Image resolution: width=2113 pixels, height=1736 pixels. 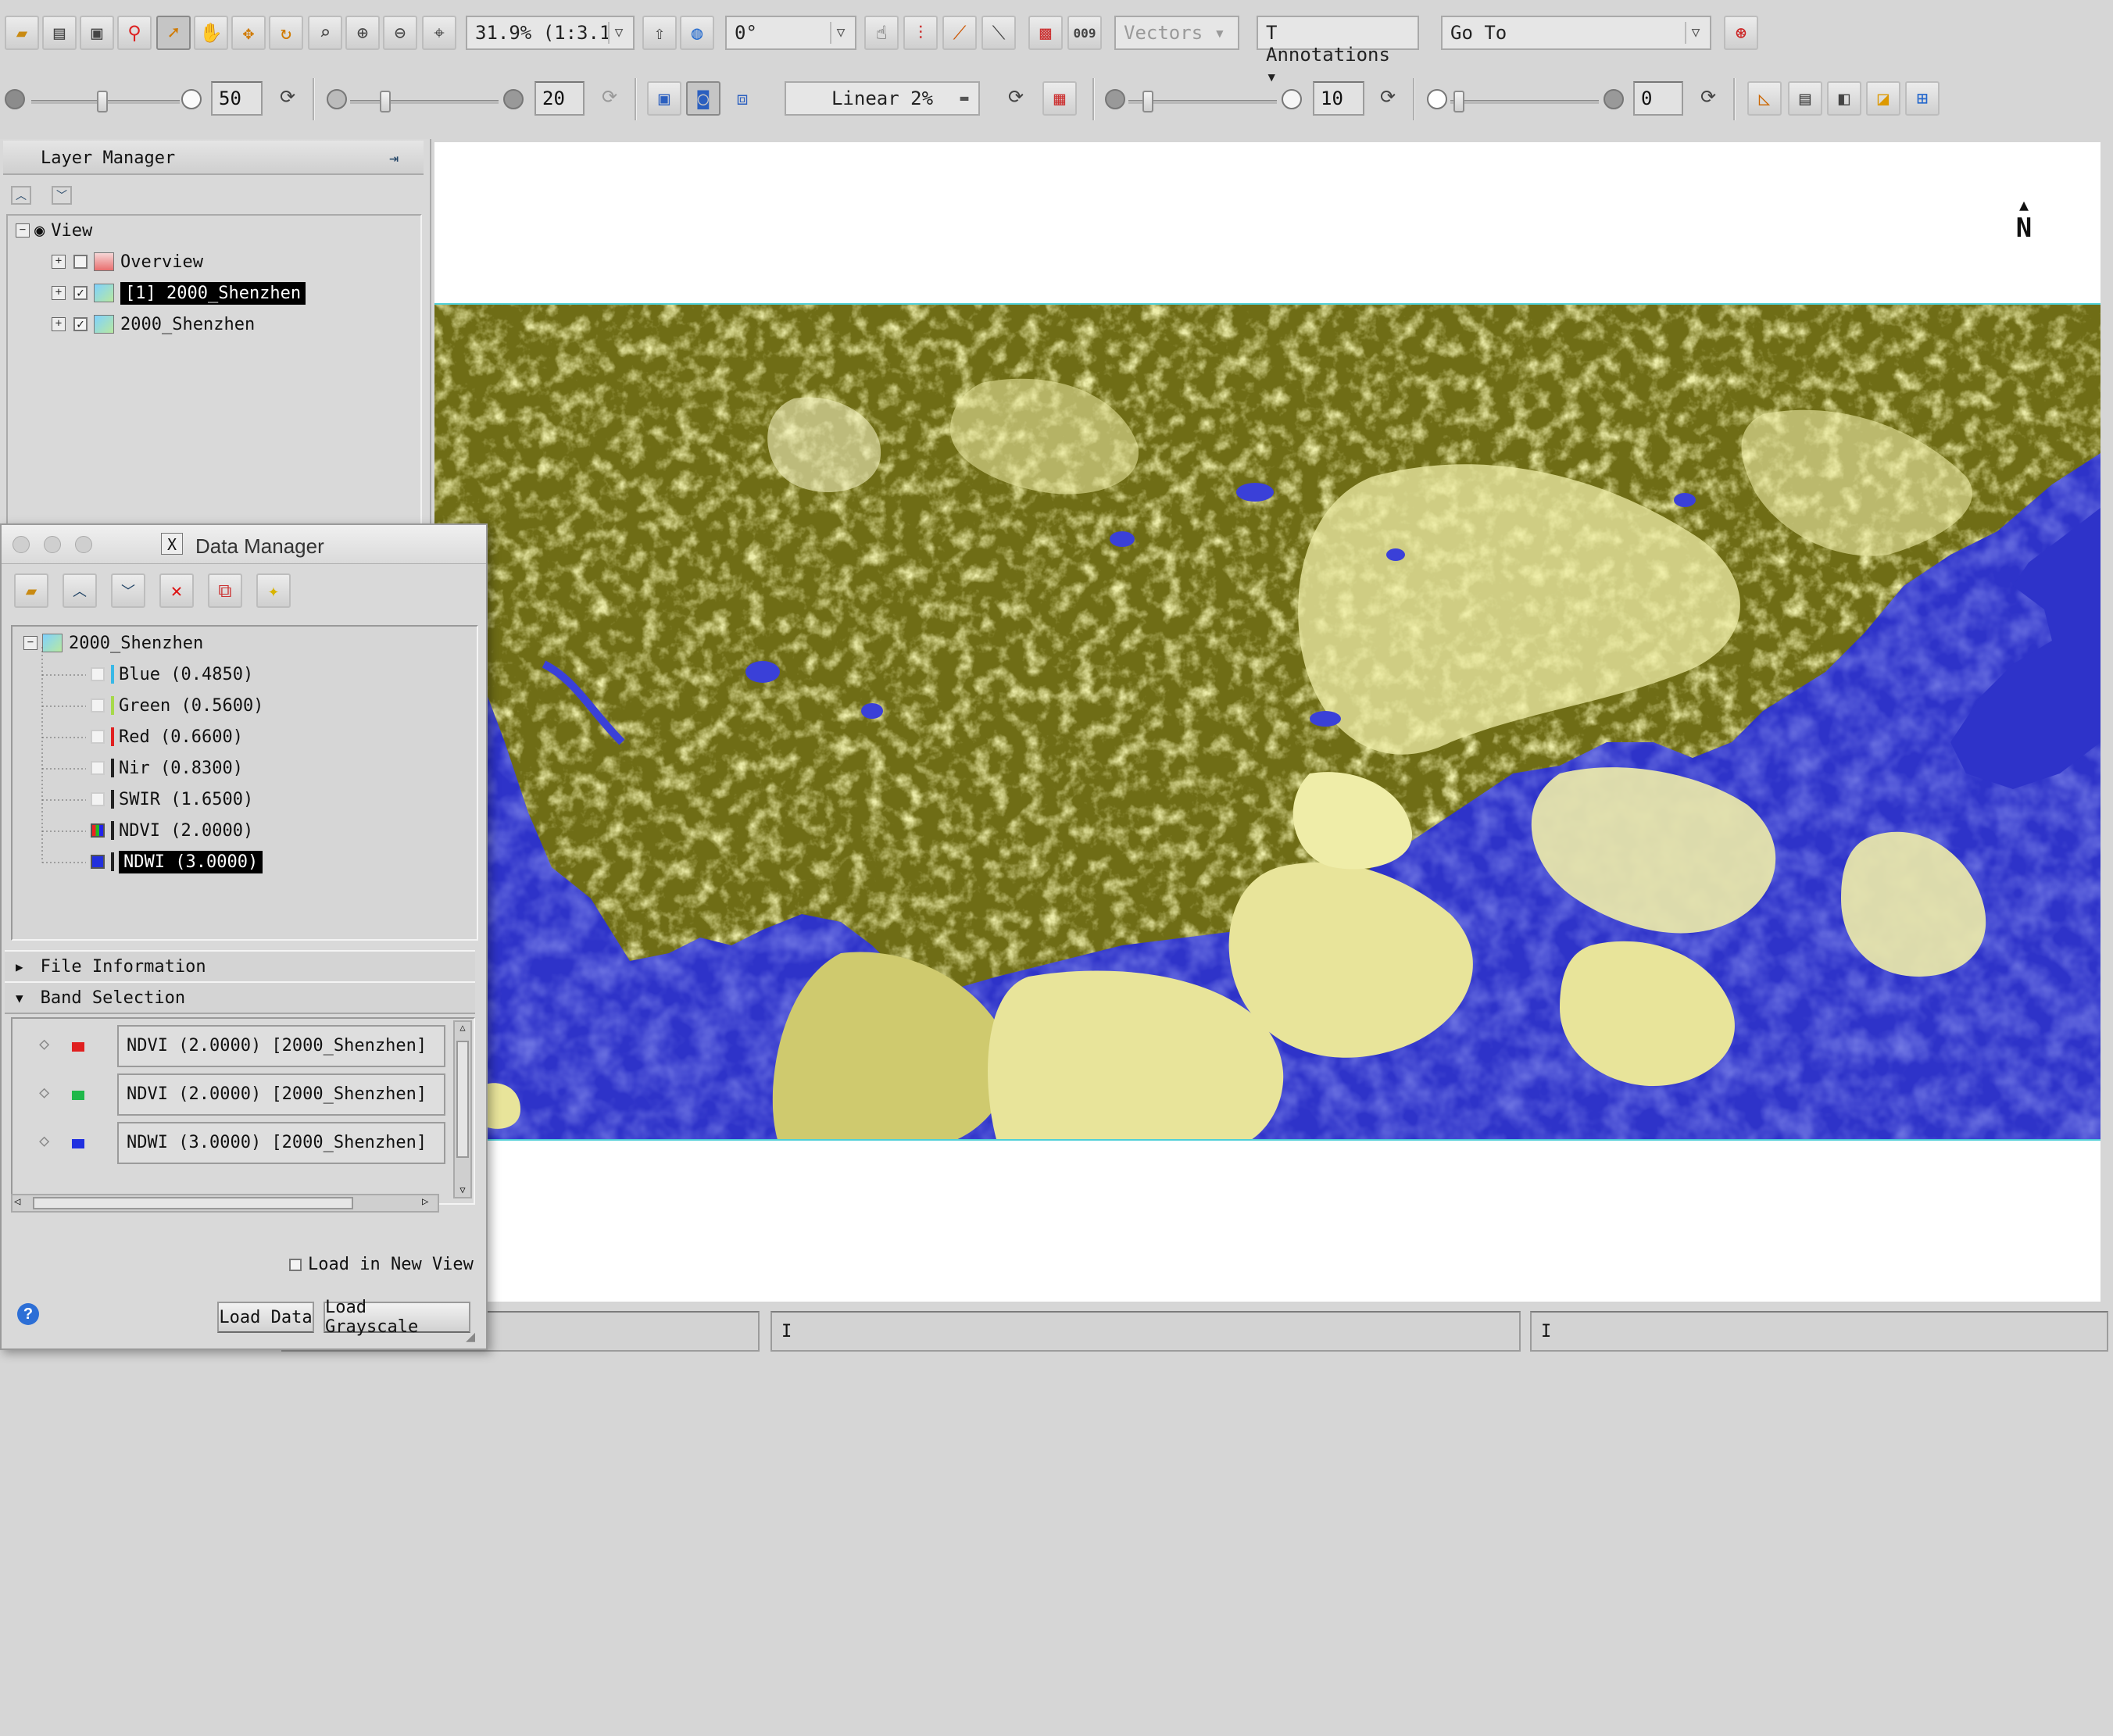 I want to click on green-channel-row: ◇ NDVI (2.0000) [2000_Shenzhen], so click(x=232, y=1094).